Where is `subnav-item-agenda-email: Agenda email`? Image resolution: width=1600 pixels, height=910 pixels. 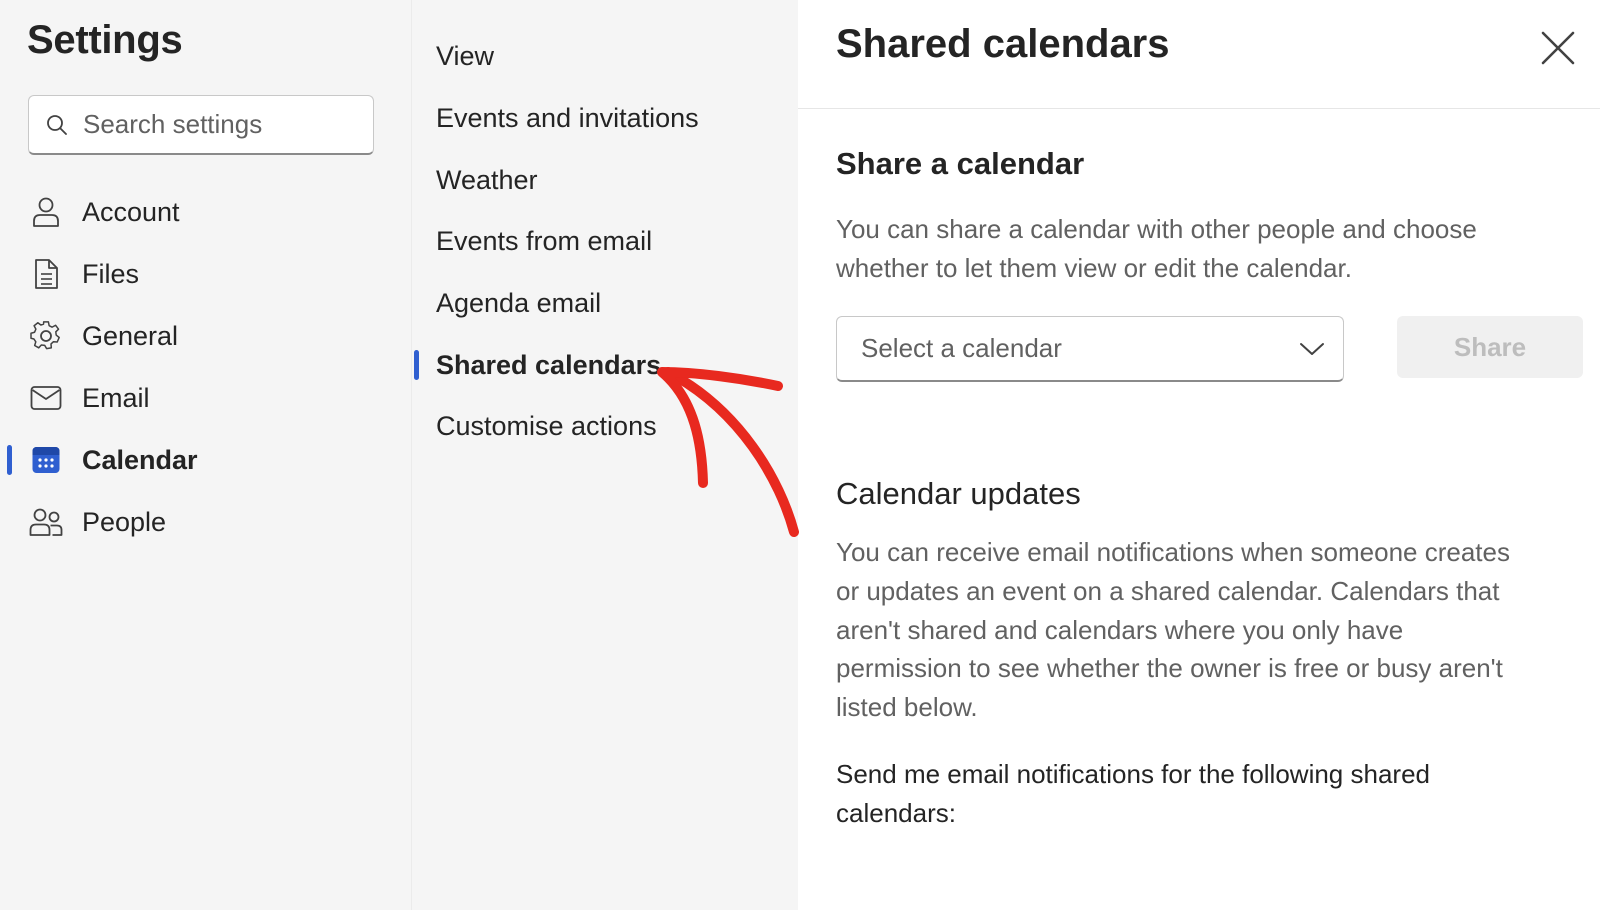
subnav-item-agenda-email: Agenda email is located at coordinates (605, 304).